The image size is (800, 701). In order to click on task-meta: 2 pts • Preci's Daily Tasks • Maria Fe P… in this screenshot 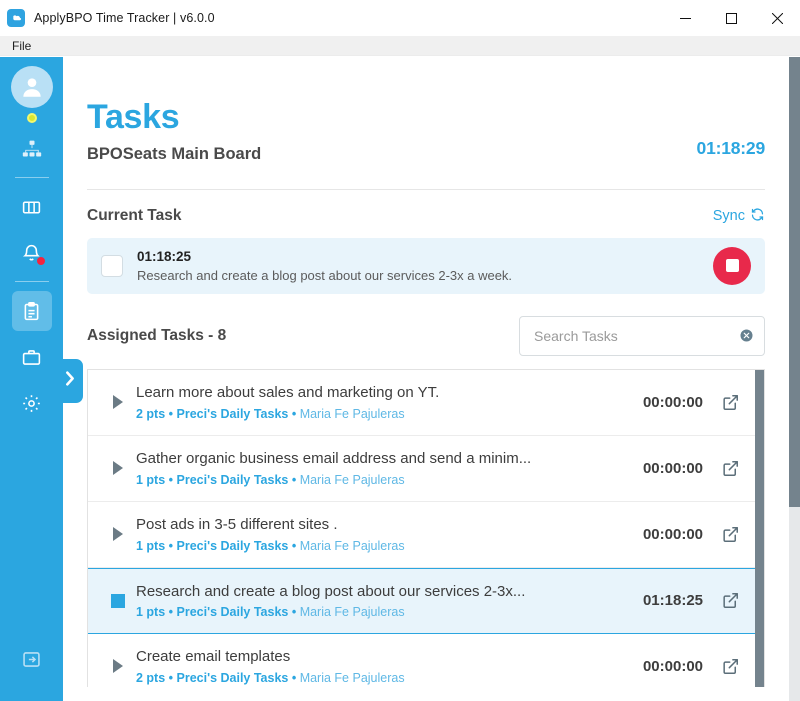, I will do `click(389, 414)`.